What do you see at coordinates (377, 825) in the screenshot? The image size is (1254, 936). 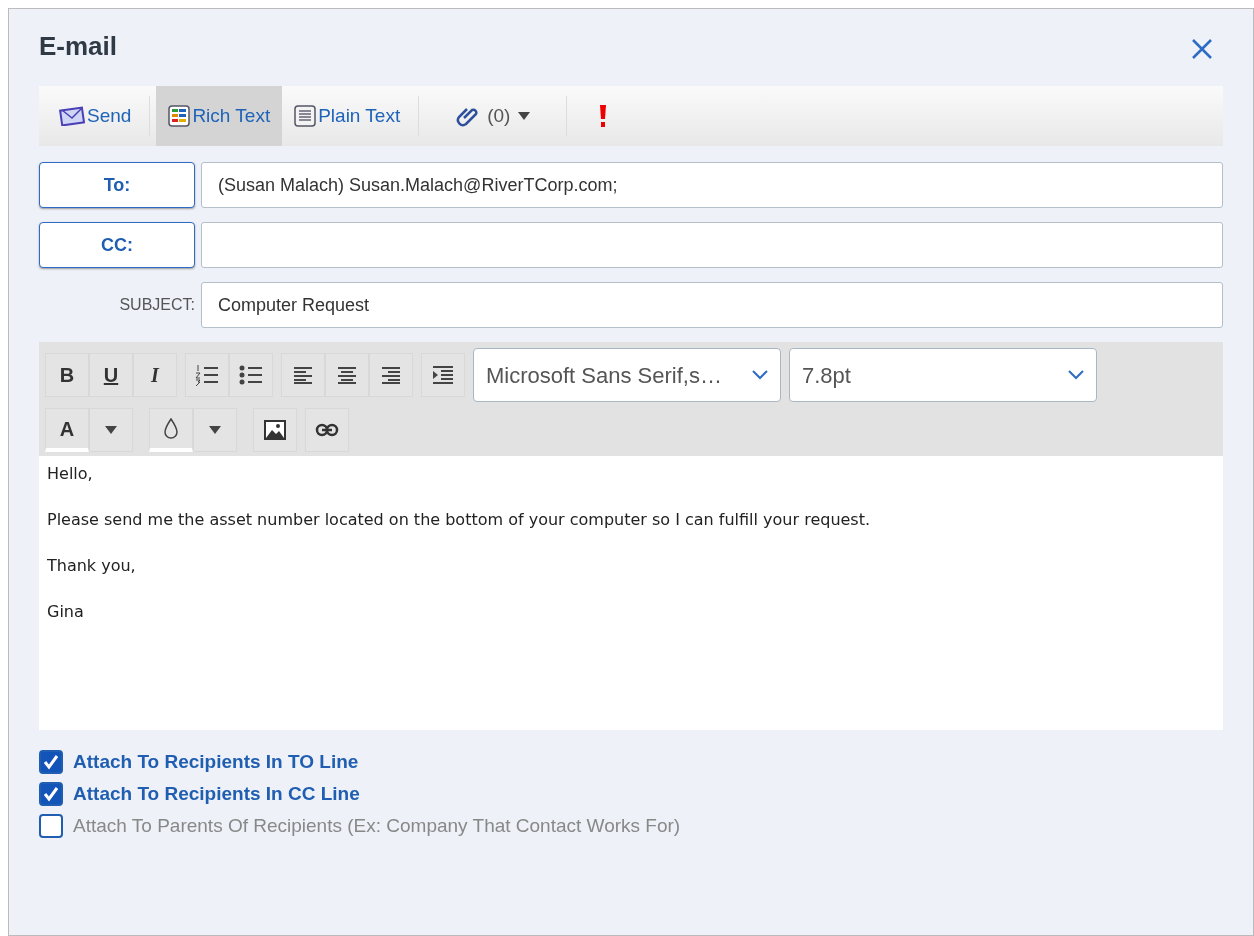 I see `checkbox-label: Attach To Parents Of Recipients (Ex: Company That Contact Works For)` at bounding box center [377, 825].